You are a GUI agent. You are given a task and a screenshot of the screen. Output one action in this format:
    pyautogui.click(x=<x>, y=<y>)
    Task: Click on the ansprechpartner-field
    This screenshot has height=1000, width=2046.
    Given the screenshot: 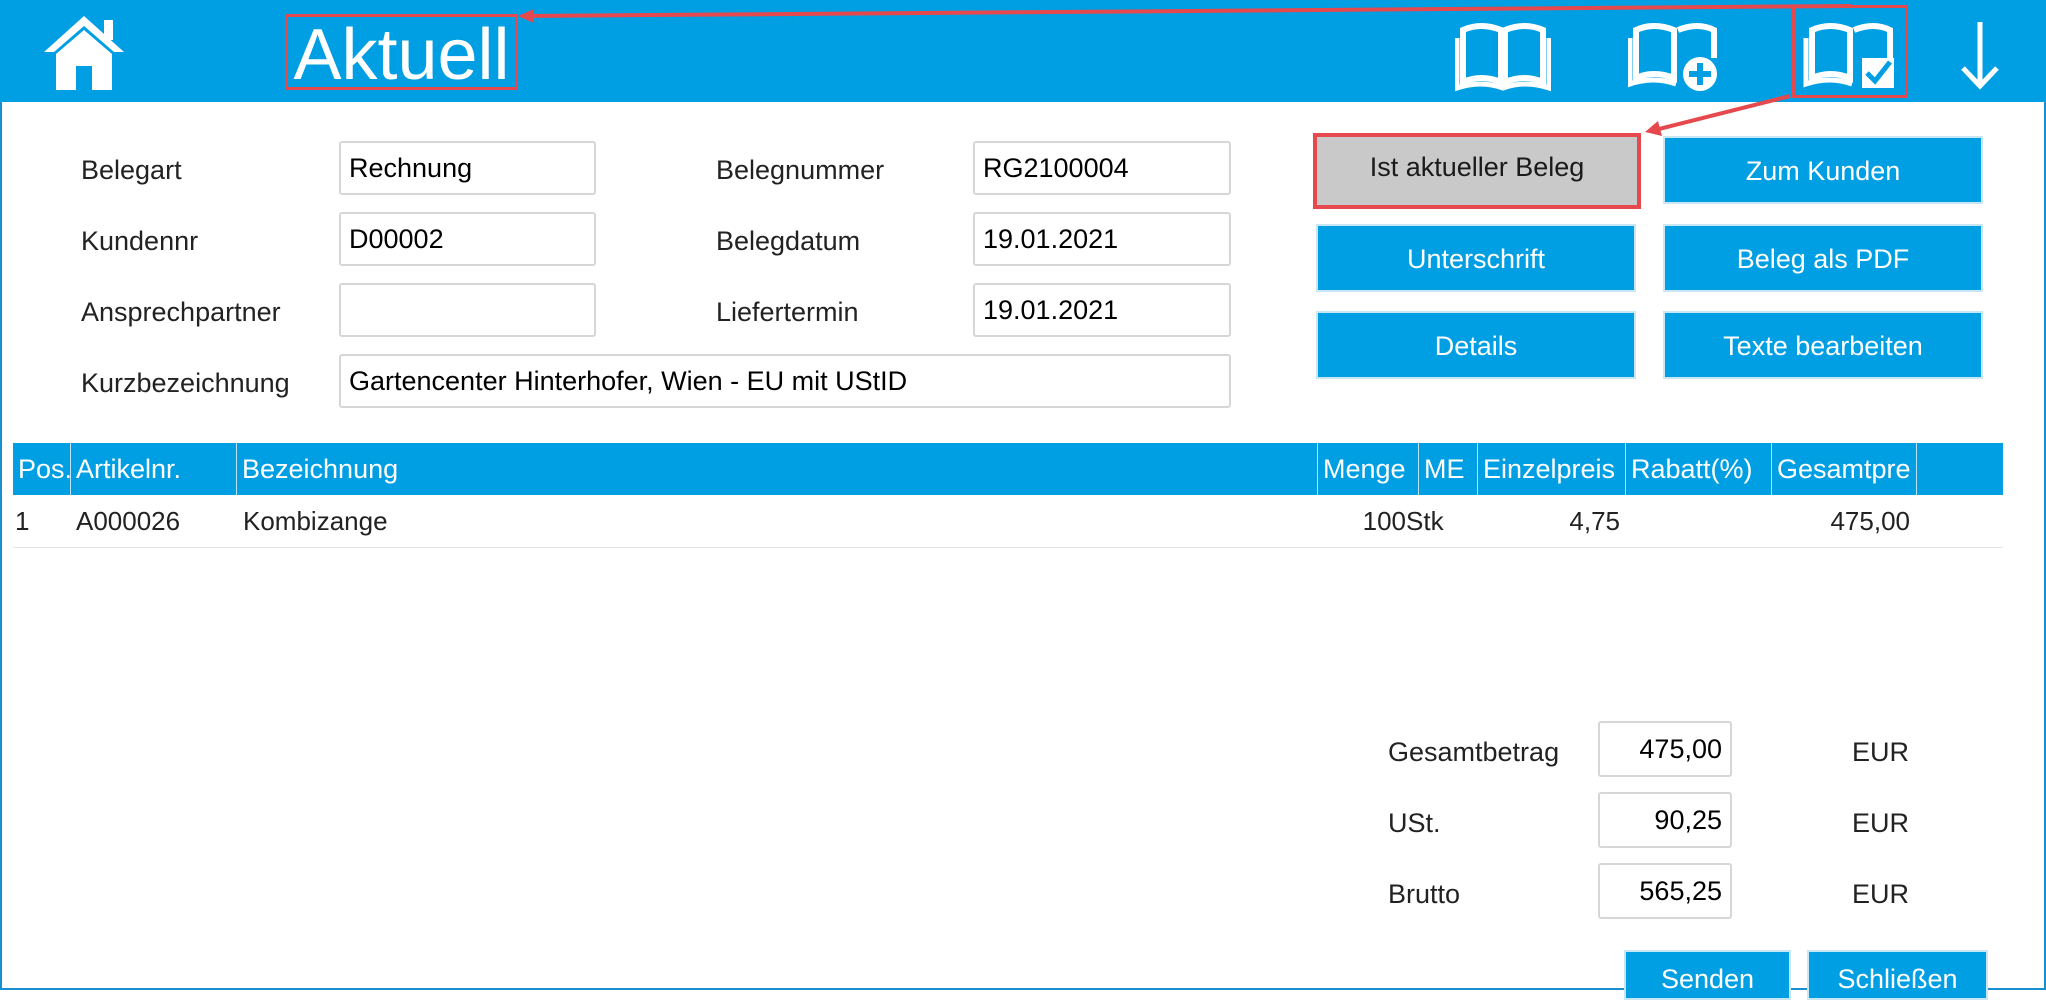 What is the action you would take?
    pyautogui.click(x=467, y=310)
    